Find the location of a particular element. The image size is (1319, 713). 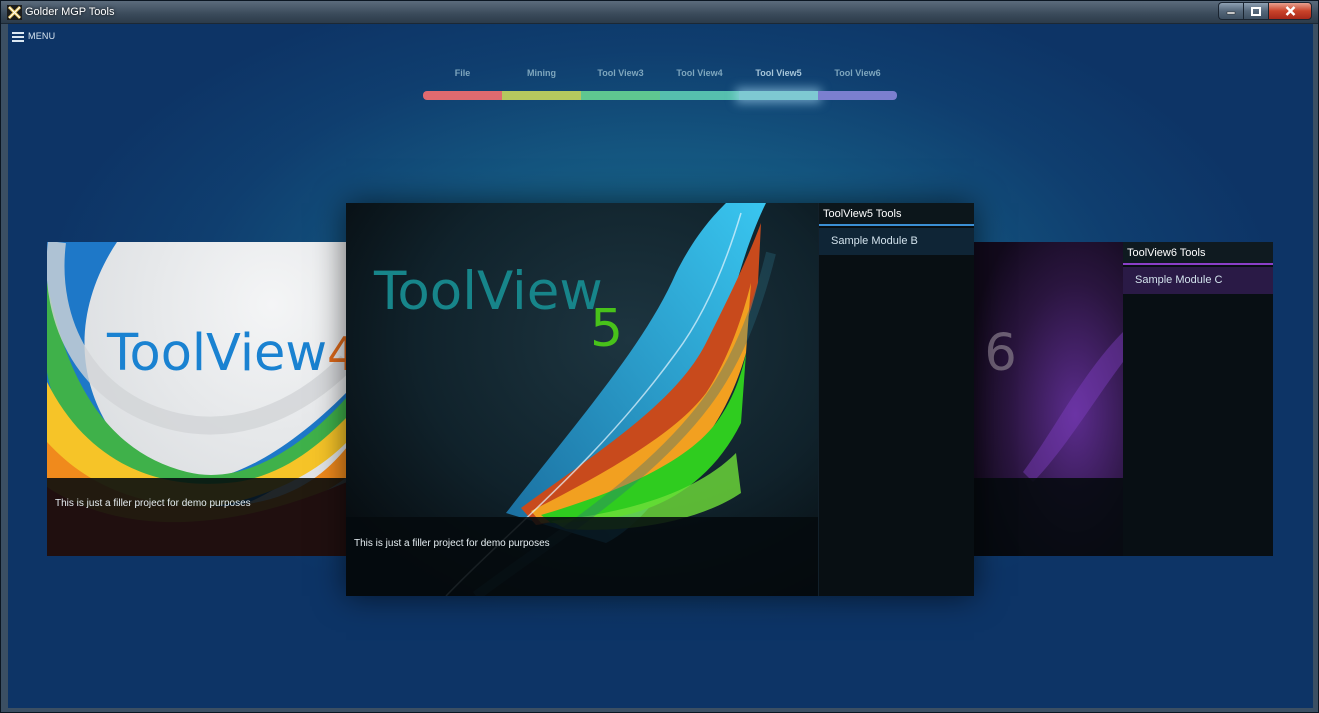

tab-file: File is located at coordinates (462, 85).